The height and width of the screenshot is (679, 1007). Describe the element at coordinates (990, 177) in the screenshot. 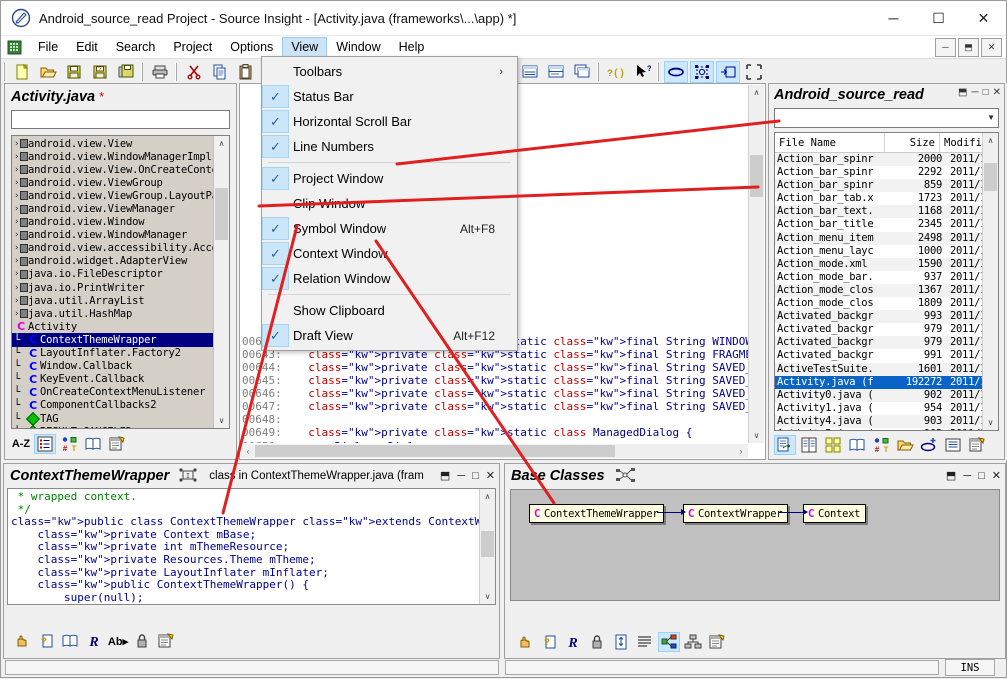

I see `file-scroll-thumb` at that location.